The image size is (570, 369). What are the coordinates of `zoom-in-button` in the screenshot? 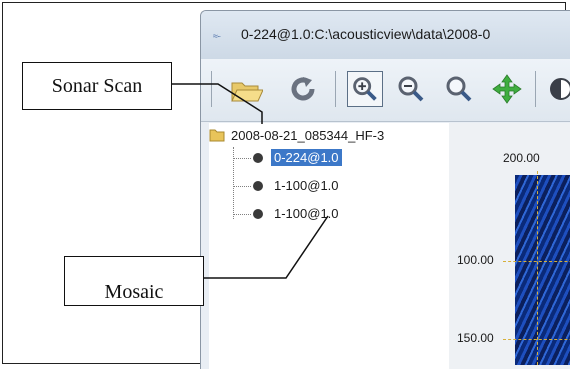 It's located at (365, 89).